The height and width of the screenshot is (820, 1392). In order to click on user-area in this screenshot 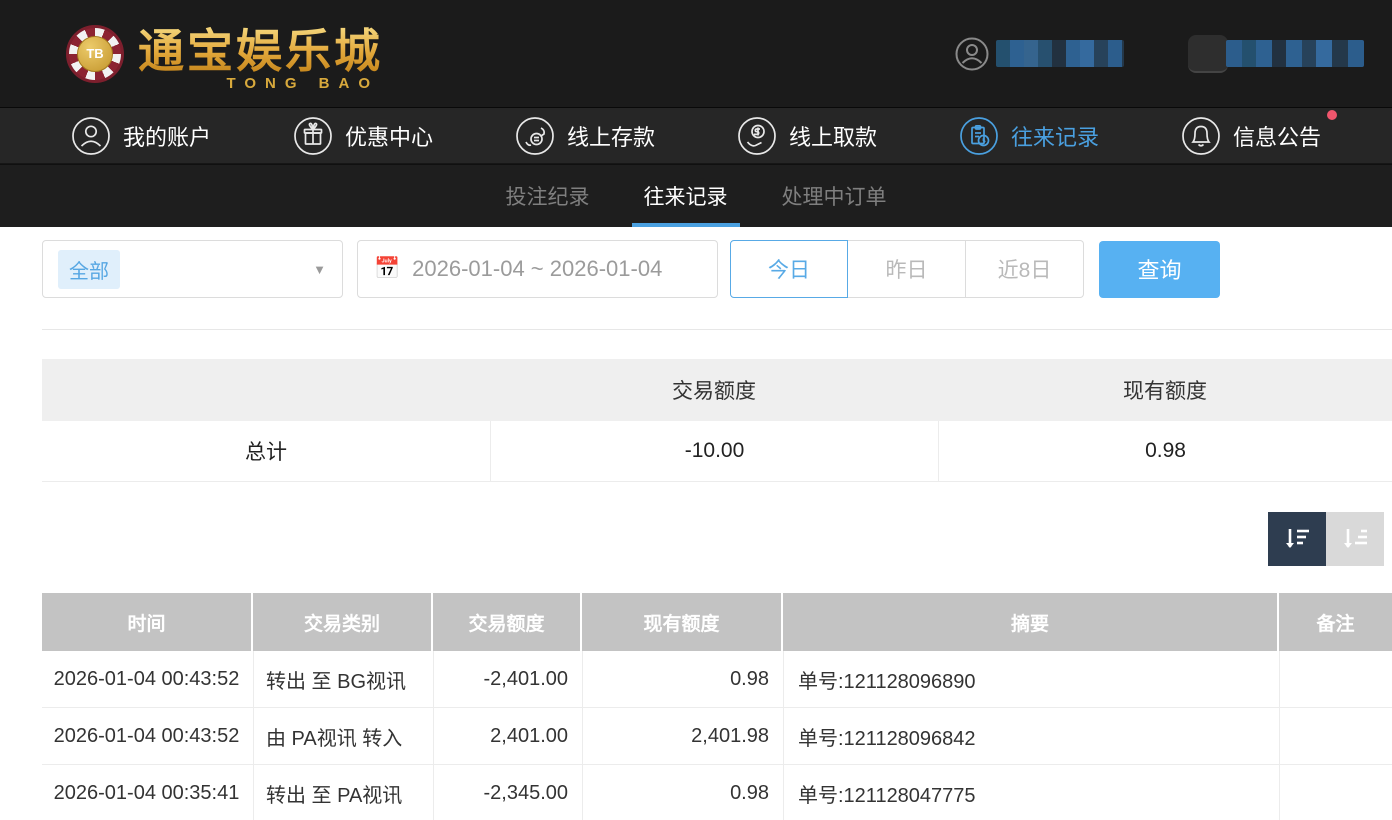, I will do `click(1159, 53)`.